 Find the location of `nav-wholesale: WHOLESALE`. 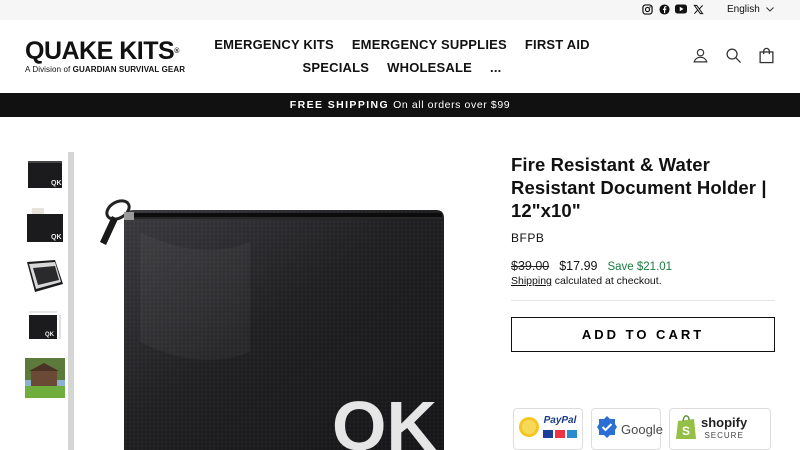

nav-wholesale: WHOLESALE is located at coordinates (429, 68).